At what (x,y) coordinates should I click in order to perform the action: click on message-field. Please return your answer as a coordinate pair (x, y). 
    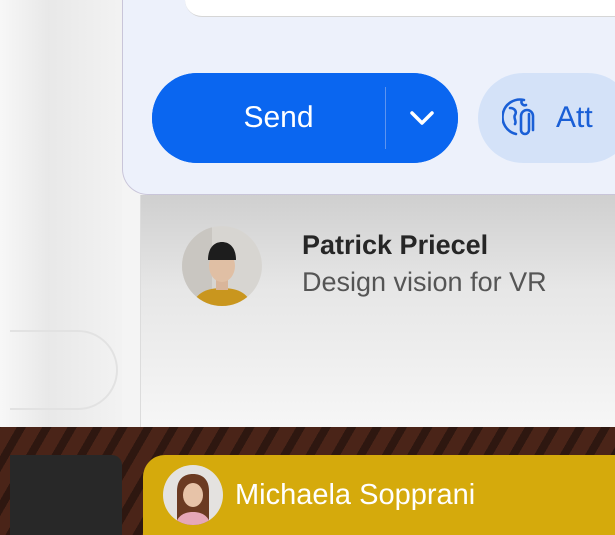
    Looking at the image, I should click on (400, 8).